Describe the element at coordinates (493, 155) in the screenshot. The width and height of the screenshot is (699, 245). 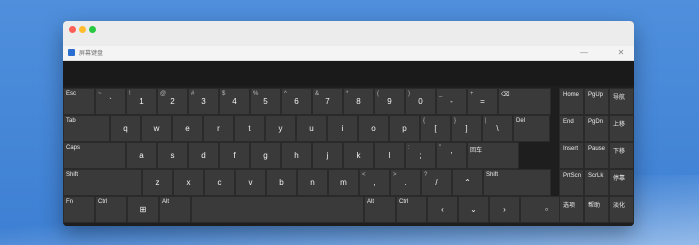
I see `key-回车-row3: 回车` at that location.